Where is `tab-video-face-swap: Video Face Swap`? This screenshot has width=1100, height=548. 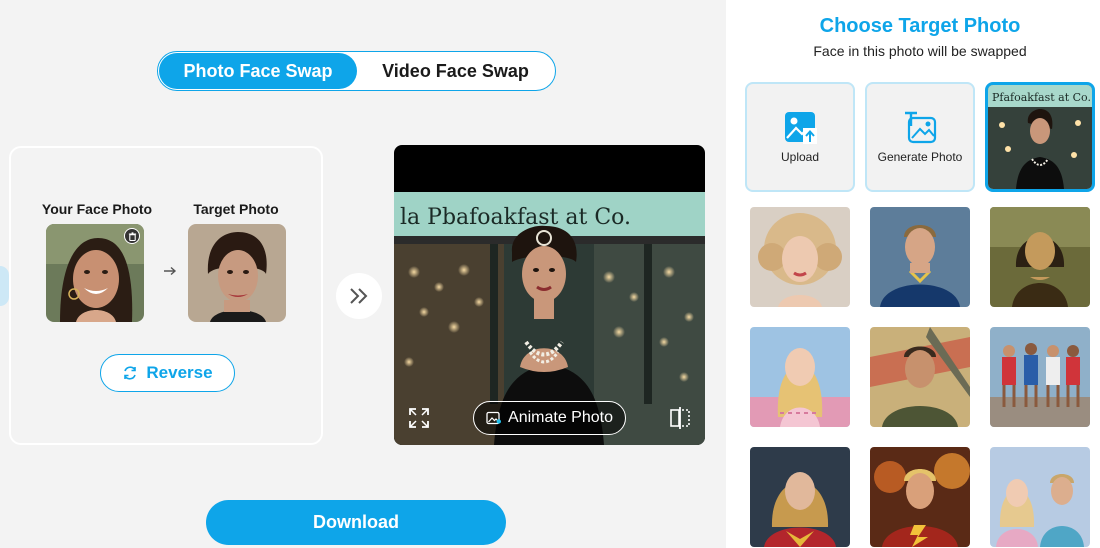
tab-video-face-swap: Video Face Swap is located at coordinates (455, 71).